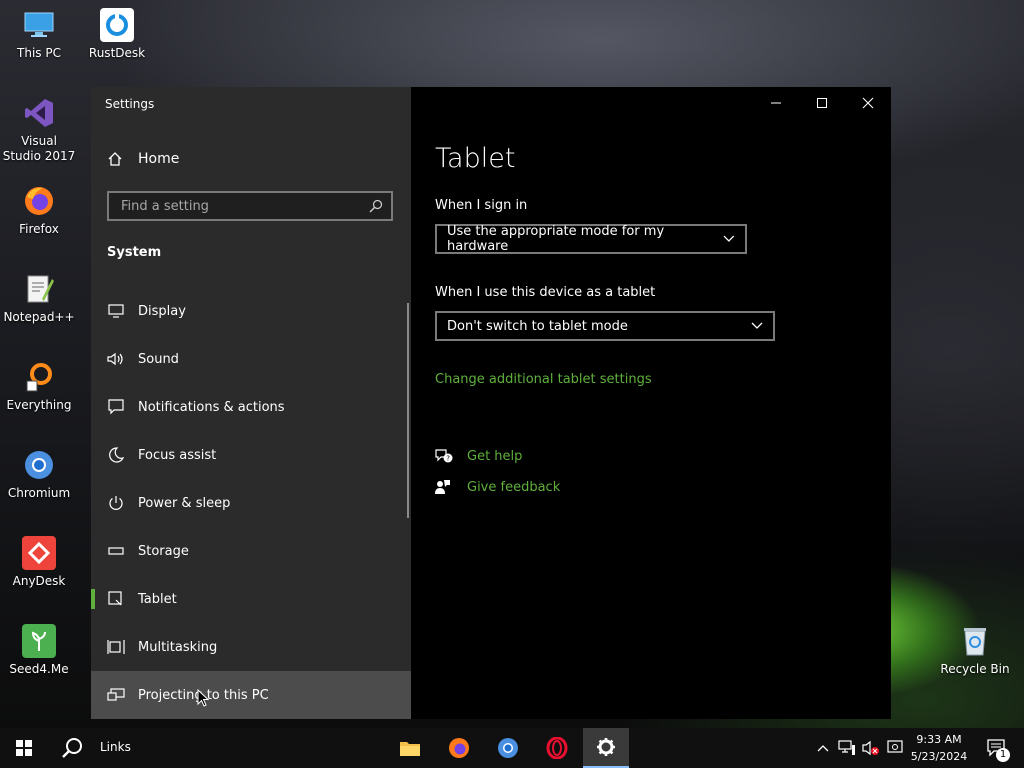  Describe the element at coordinates (39, 581) in the screenshot. I see `desktop-icon-label: AnyDesk` at that location.